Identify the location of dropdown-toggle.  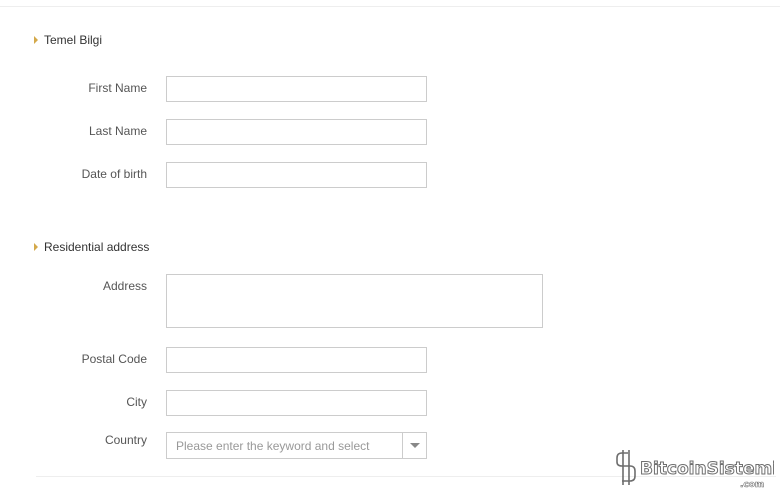
(414, 445).